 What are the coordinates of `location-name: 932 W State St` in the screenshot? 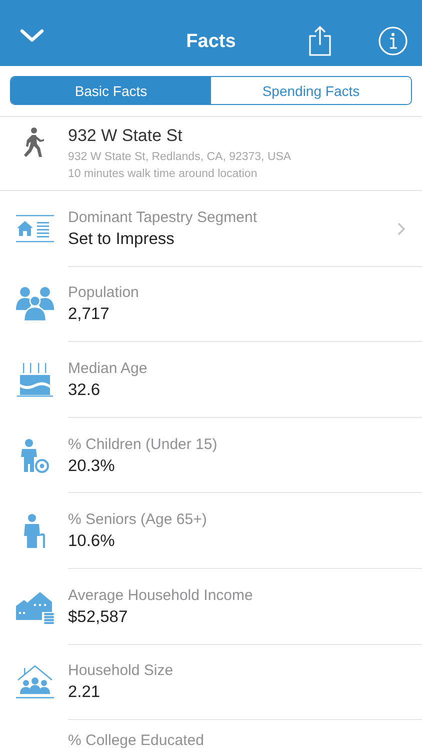 It's located at (126, 136).